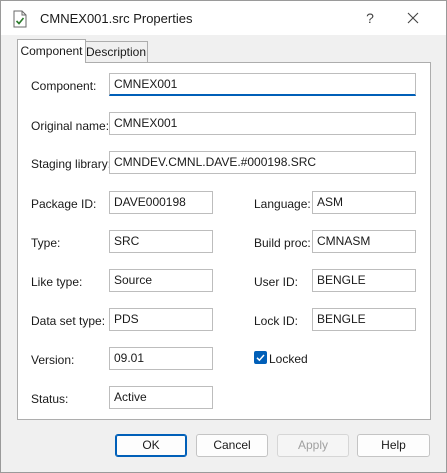 This screenshot has width=447, height=473. What do you see at coordinates (262, 123) in the screenshot?
I see `original-name-field: CMNEX001` at bounding box center [262, 123].